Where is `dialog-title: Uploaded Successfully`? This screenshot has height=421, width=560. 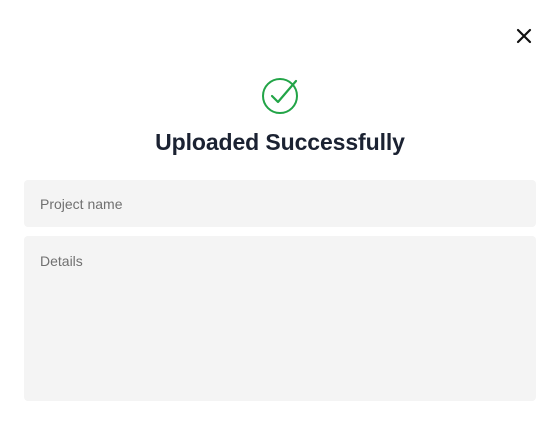
dialog-title: Uploaded Successfully is located at coordinates (280, 142).